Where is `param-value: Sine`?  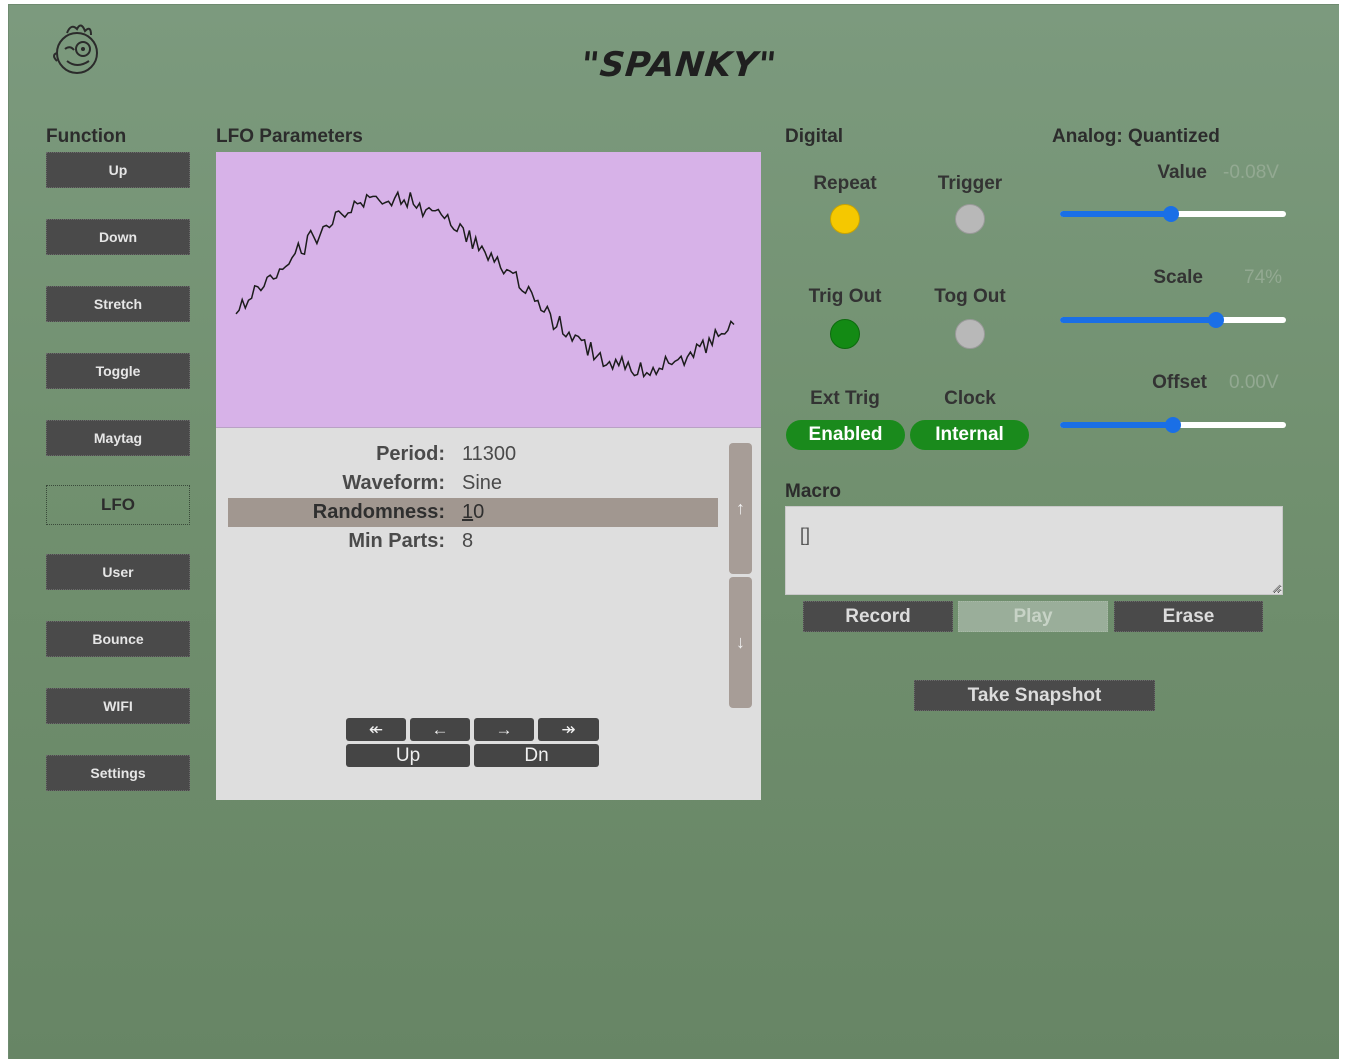
param-value: Sine is located at coordinates (482, 483).